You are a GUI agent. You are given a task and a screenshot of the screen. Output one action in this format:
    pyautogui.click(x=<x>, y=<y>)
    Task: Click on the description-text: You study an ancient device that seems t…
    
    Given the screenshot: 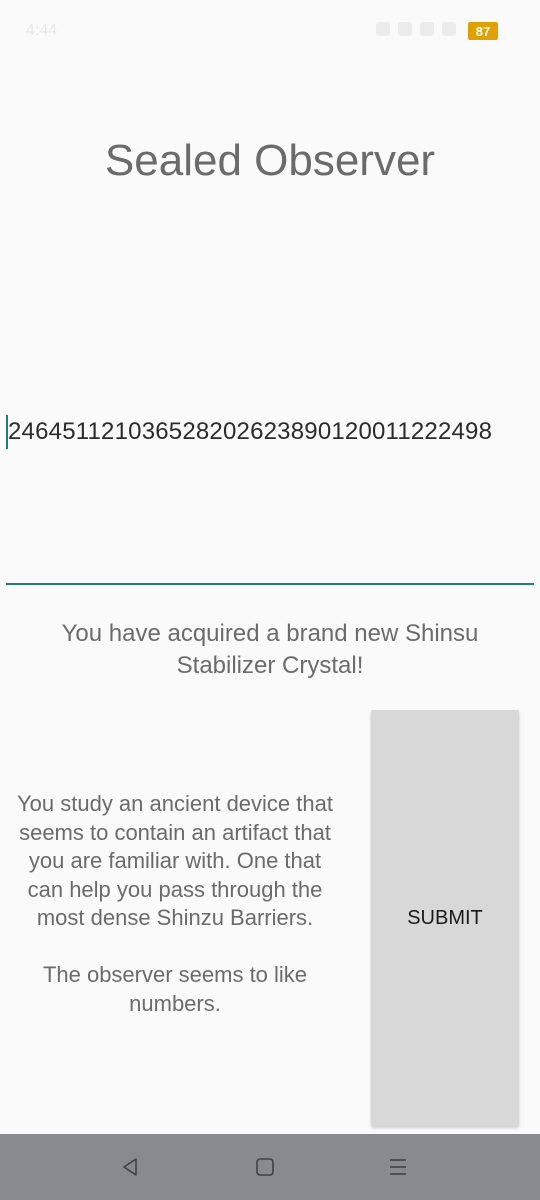 What is the action you would take?
    pyautogui.click(x=175, y=918)
    